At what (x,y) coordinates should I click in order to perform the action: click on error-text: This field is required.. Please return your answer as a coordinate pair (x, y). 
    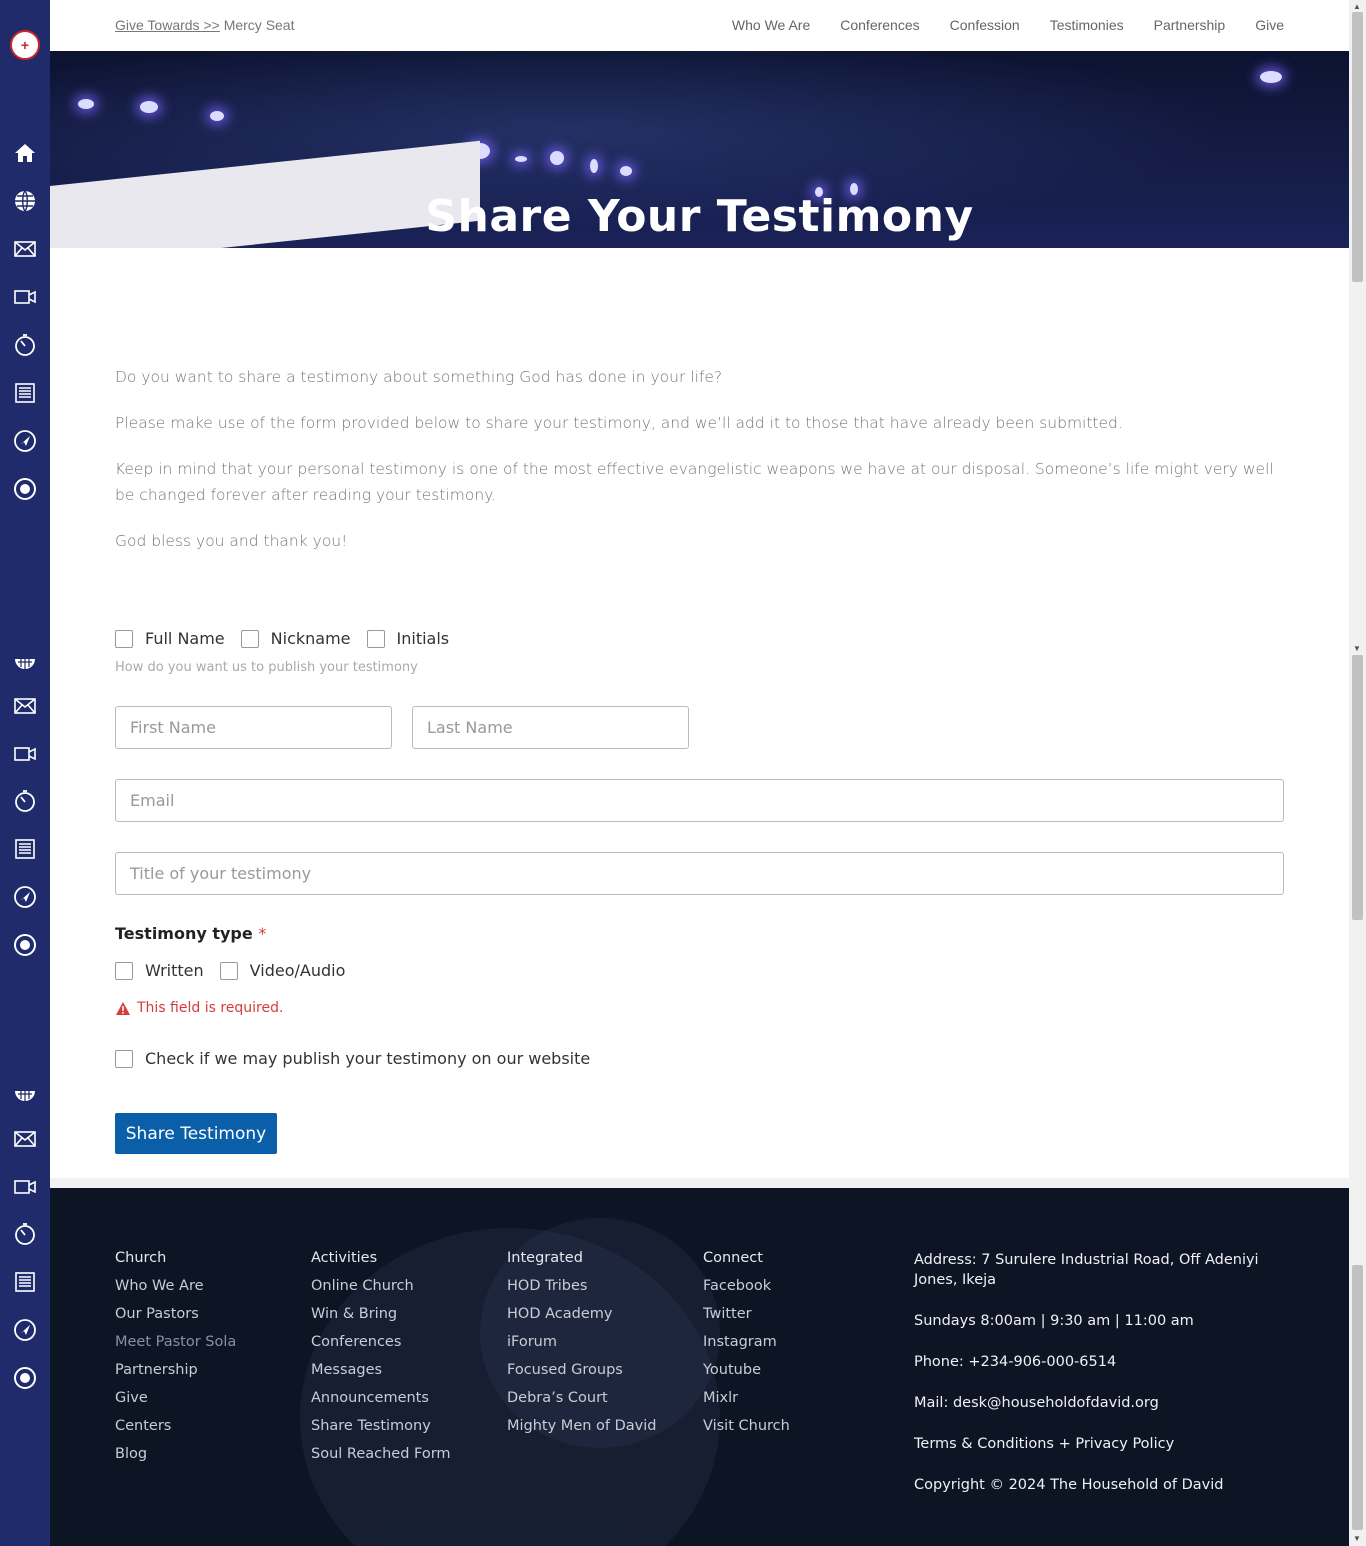
    Looking at the image, I should click on (210, 1008).